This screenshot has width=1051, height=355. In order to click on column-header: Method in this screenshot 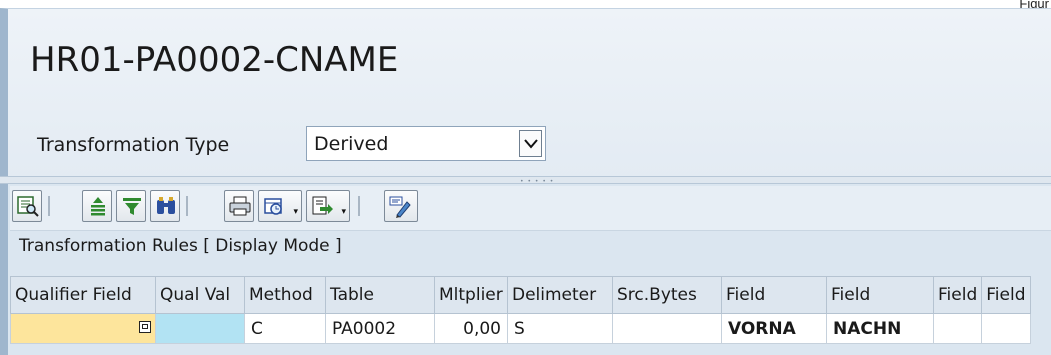, I will do `click(285, 295)`.